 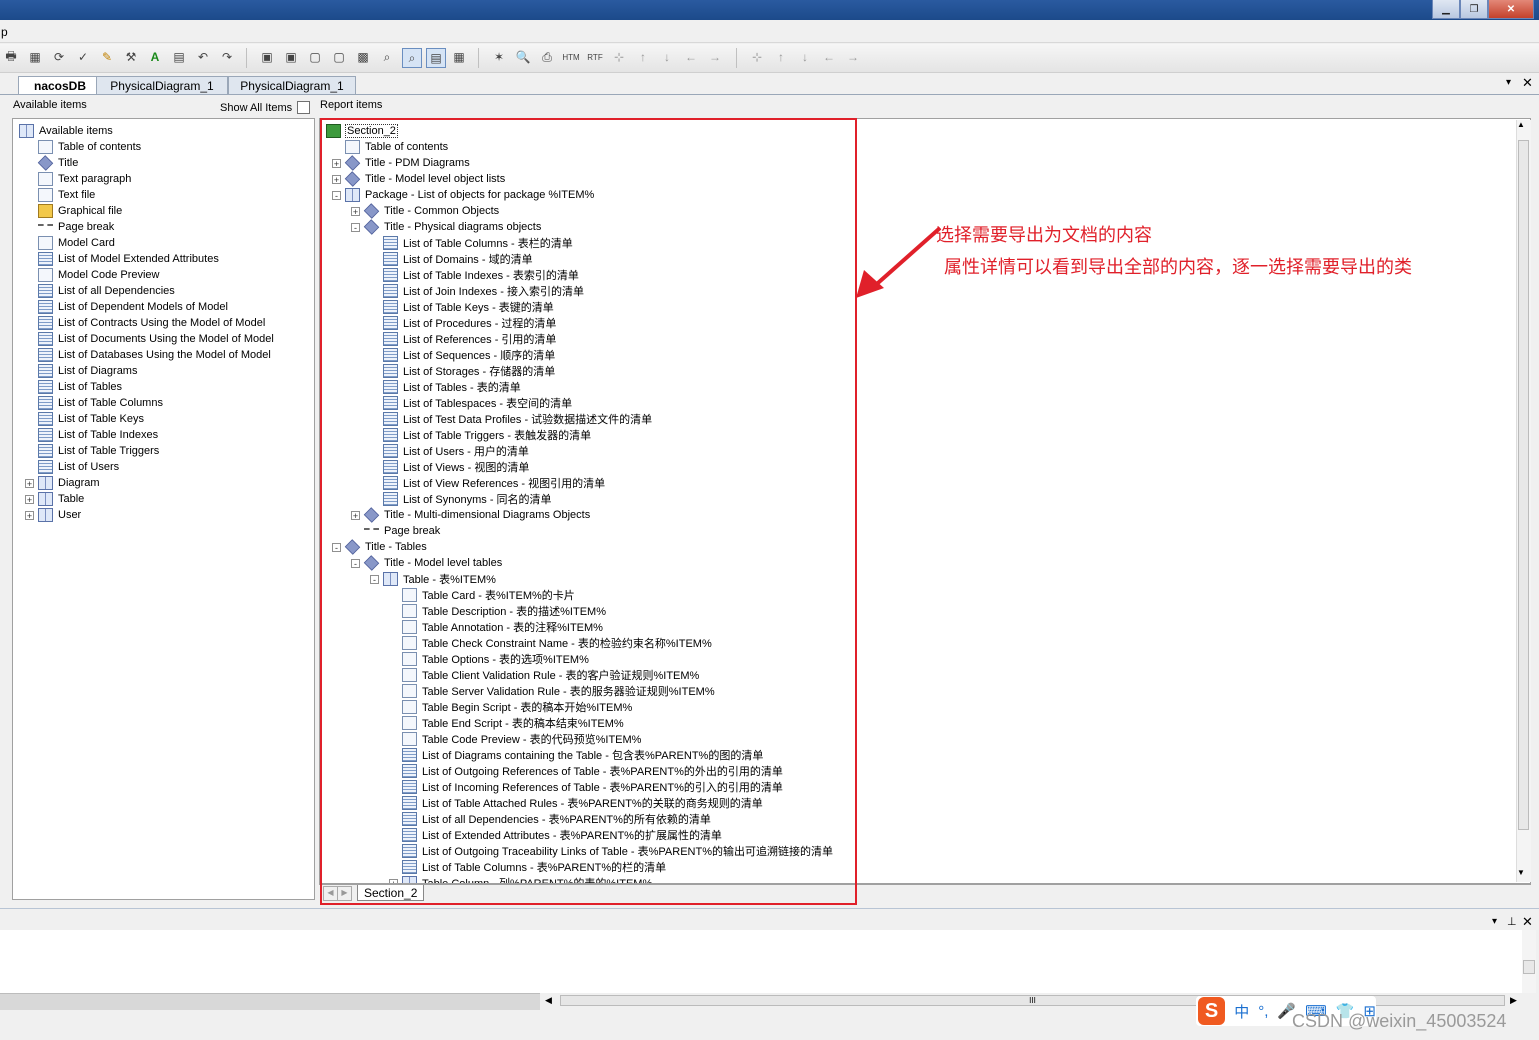 I want to click on annotation-arrow, so click(x=899, y=262).